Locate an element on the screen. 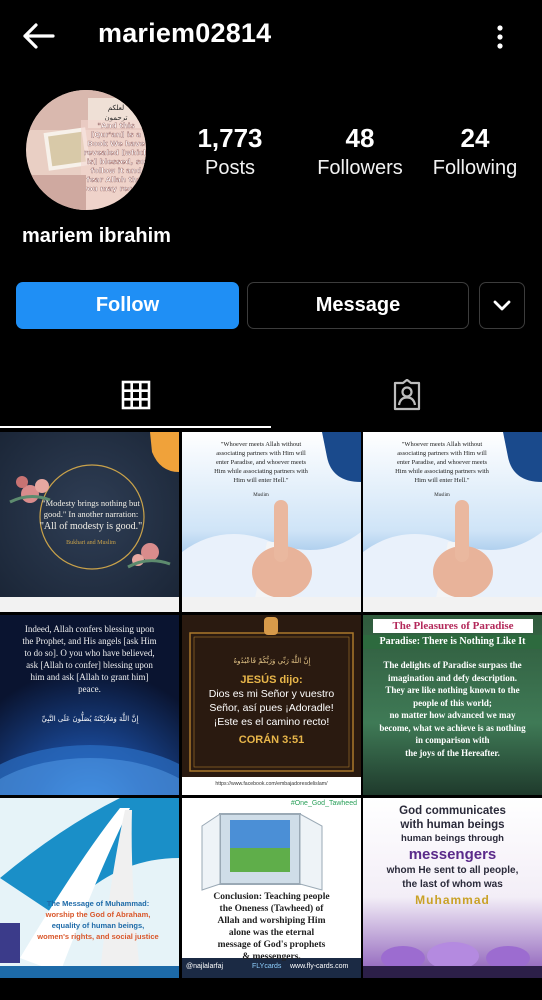 The image size is (542, 1000). post-name: Muhammad is located at coordinates (452, 900).